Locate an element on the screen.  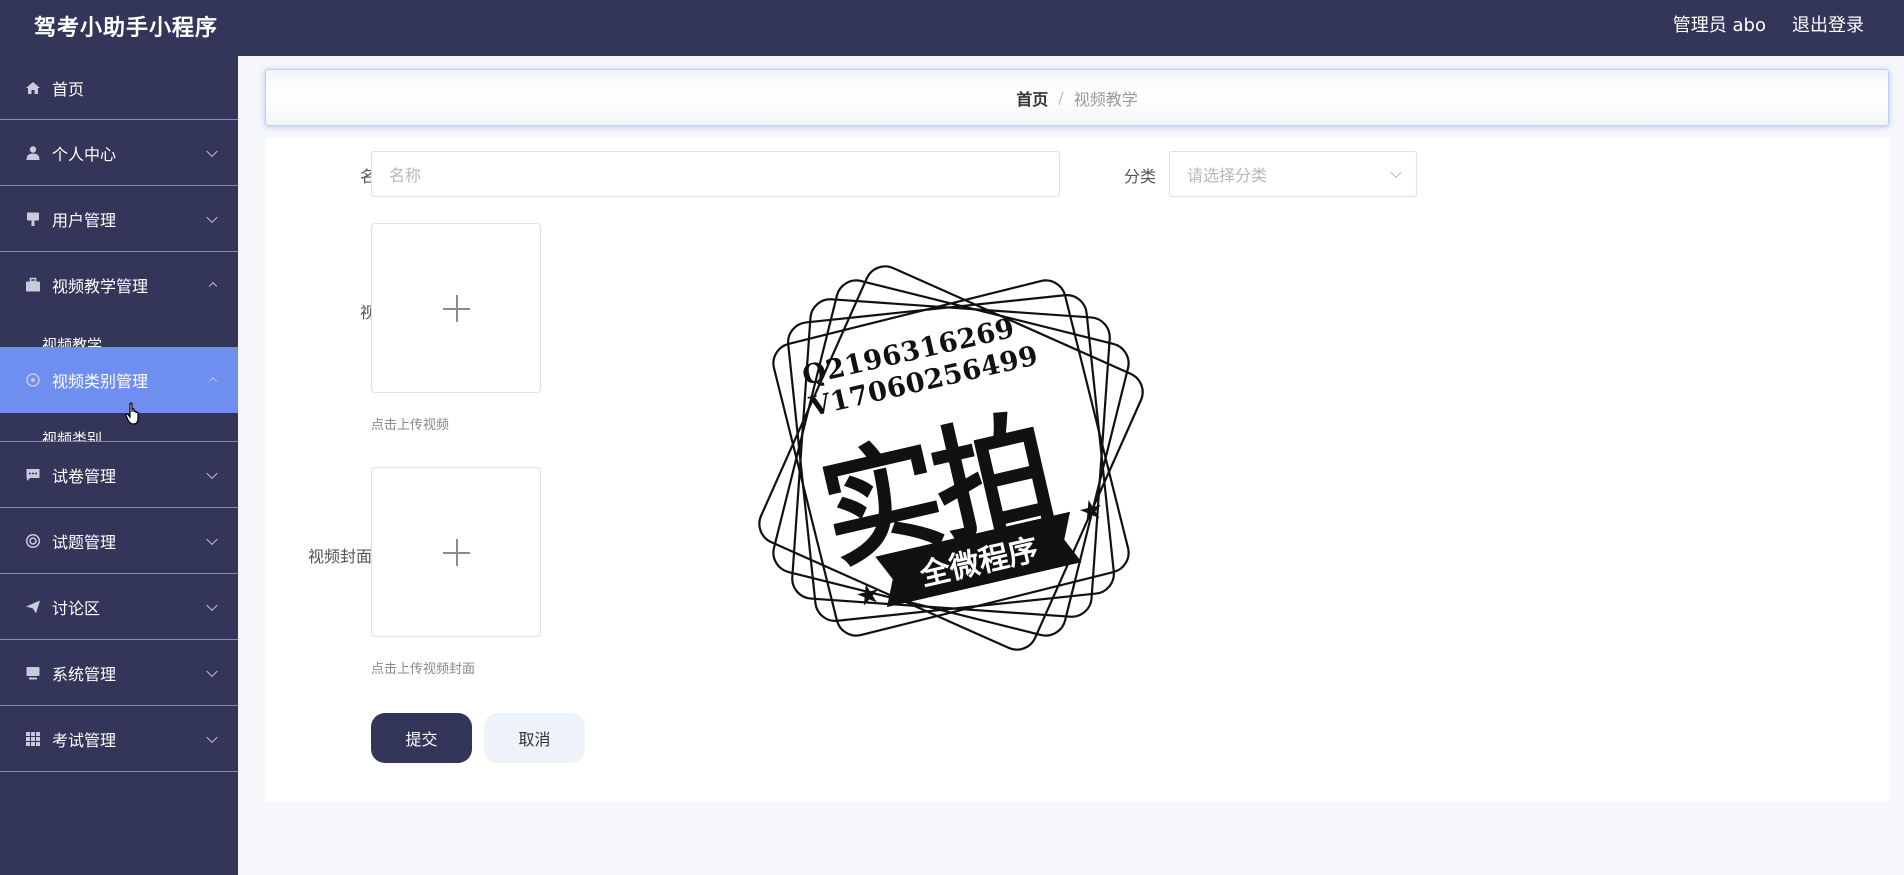
sidebar-item-label: 个人中心 is located at coordinates (84, 154).